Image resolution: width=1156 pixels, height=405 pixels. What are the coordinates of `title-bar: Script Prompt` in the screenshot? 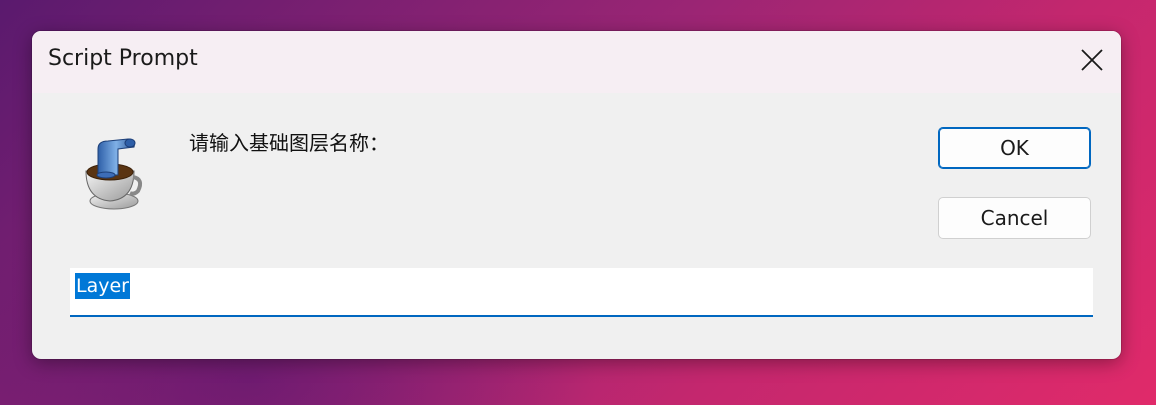 It's located at (576, 62).